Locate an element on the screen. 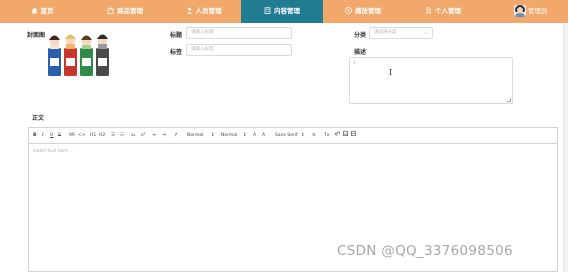  nav-item-play: 播放管理 is located at coordinates (363, 11).